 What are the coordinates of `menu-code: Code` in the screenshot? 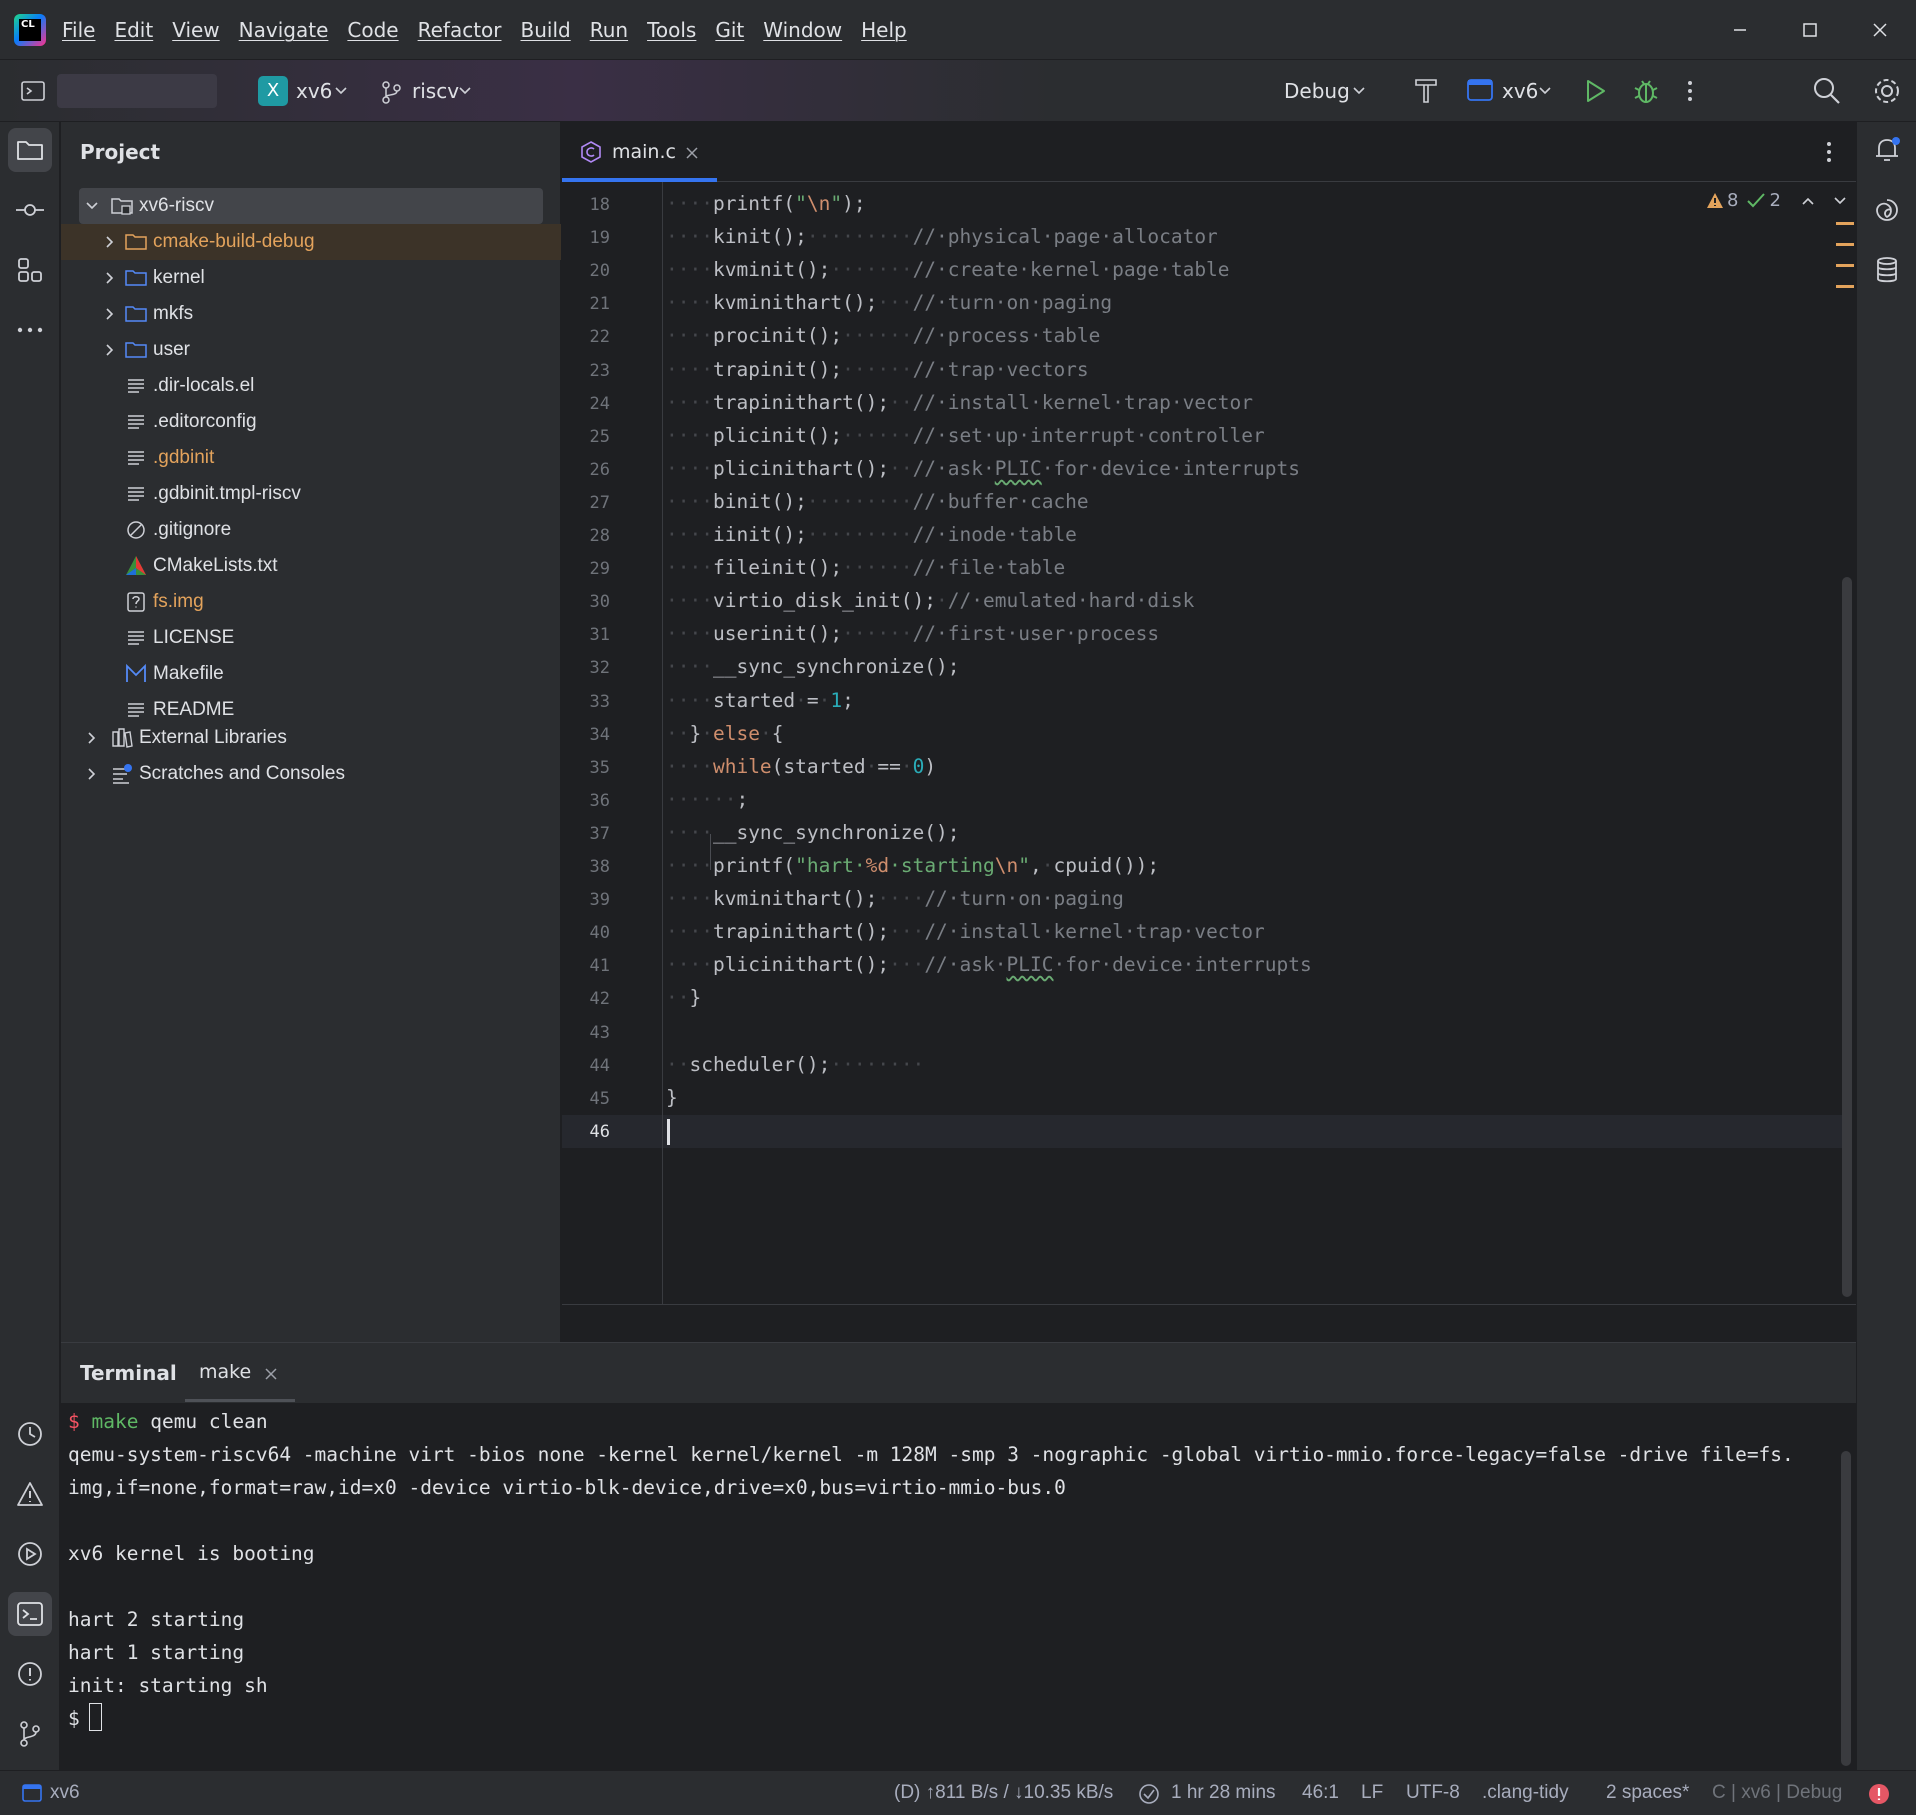 It's located at (372, 30).